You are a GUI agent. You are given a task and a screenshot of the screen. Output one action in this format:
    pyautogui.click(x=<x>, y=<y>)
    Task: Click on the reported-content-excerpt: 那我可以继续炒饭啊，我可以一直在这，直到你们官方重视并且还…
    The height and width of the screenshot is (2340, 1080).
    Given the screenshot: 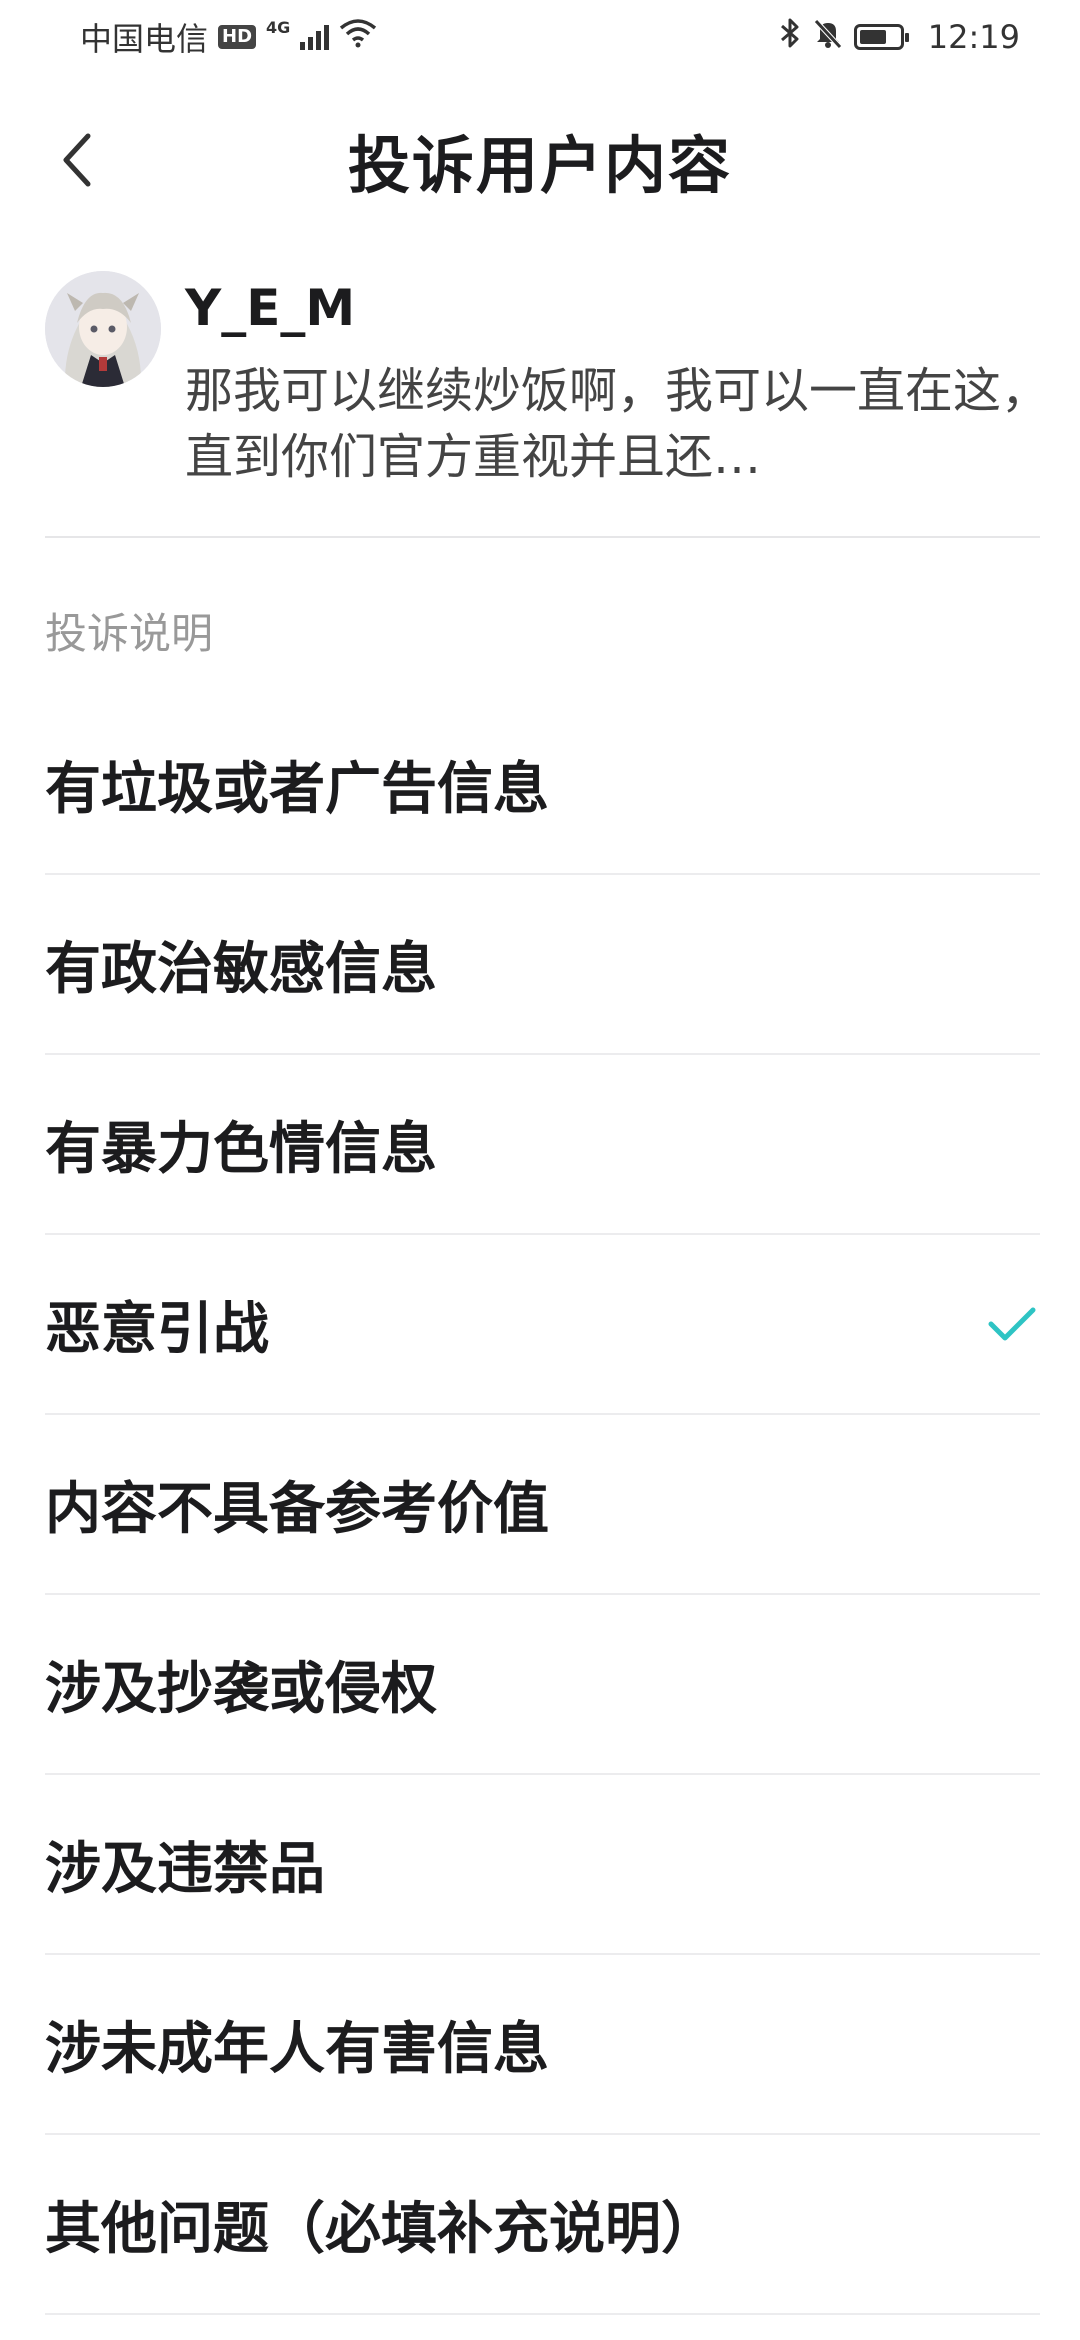 What is the action you would take?
    pyautogui.click(x=617, y=424)
    